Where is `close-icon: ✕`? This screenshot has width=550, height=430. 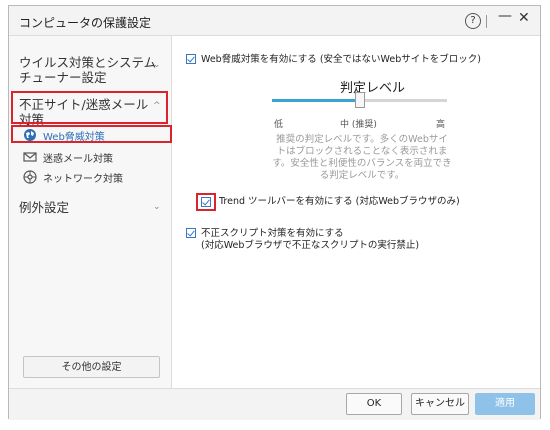 close-icon: ✕ is located at coordinates (524, 18).